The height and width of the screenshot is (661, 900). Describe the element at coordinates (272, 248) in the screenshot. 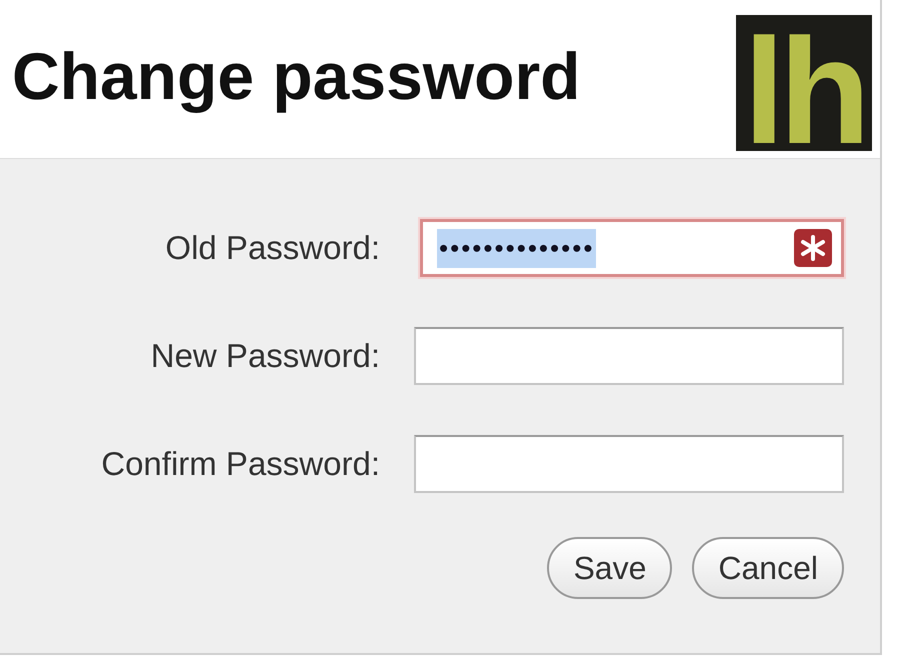

I see `field-label: Old Password:` at that location.